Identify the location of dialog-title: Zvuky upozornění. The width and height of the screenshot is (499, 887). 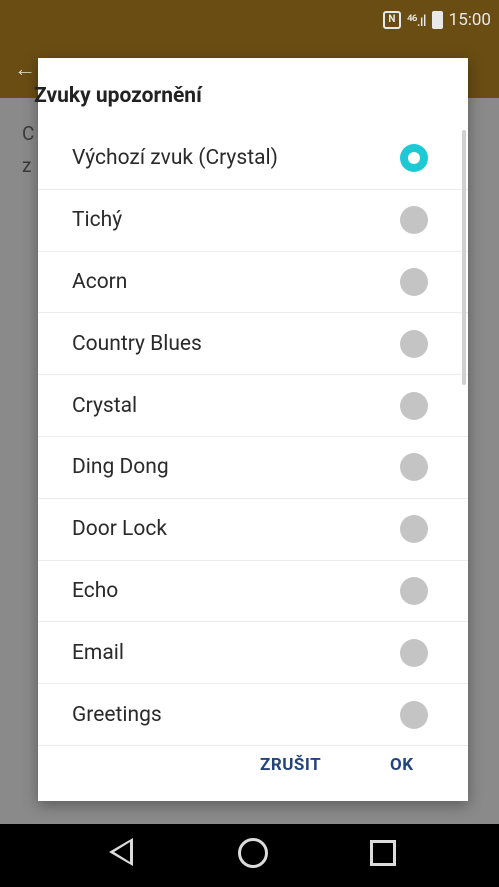
(118, 96).